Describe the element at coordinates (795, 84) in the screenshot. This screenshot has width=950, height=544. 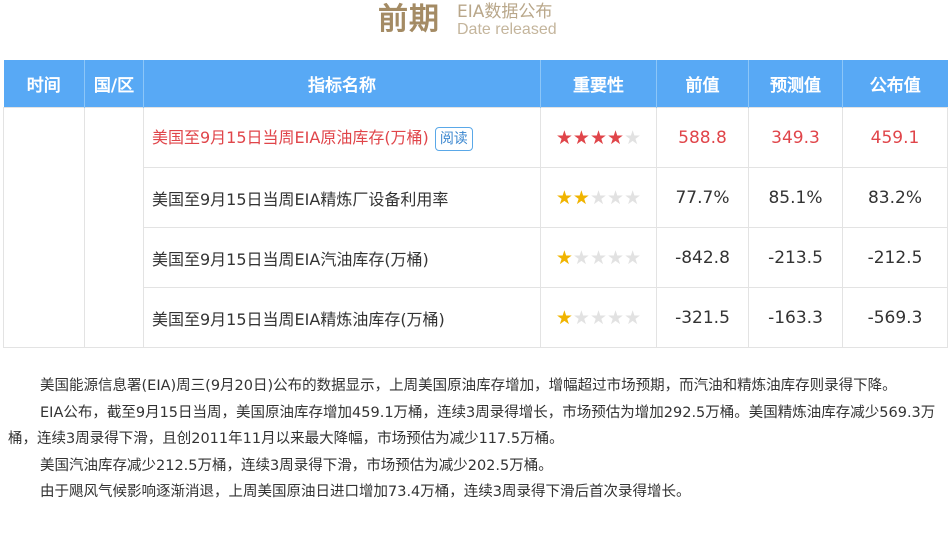
I see `col-header-forecast: 预测值` at that location.